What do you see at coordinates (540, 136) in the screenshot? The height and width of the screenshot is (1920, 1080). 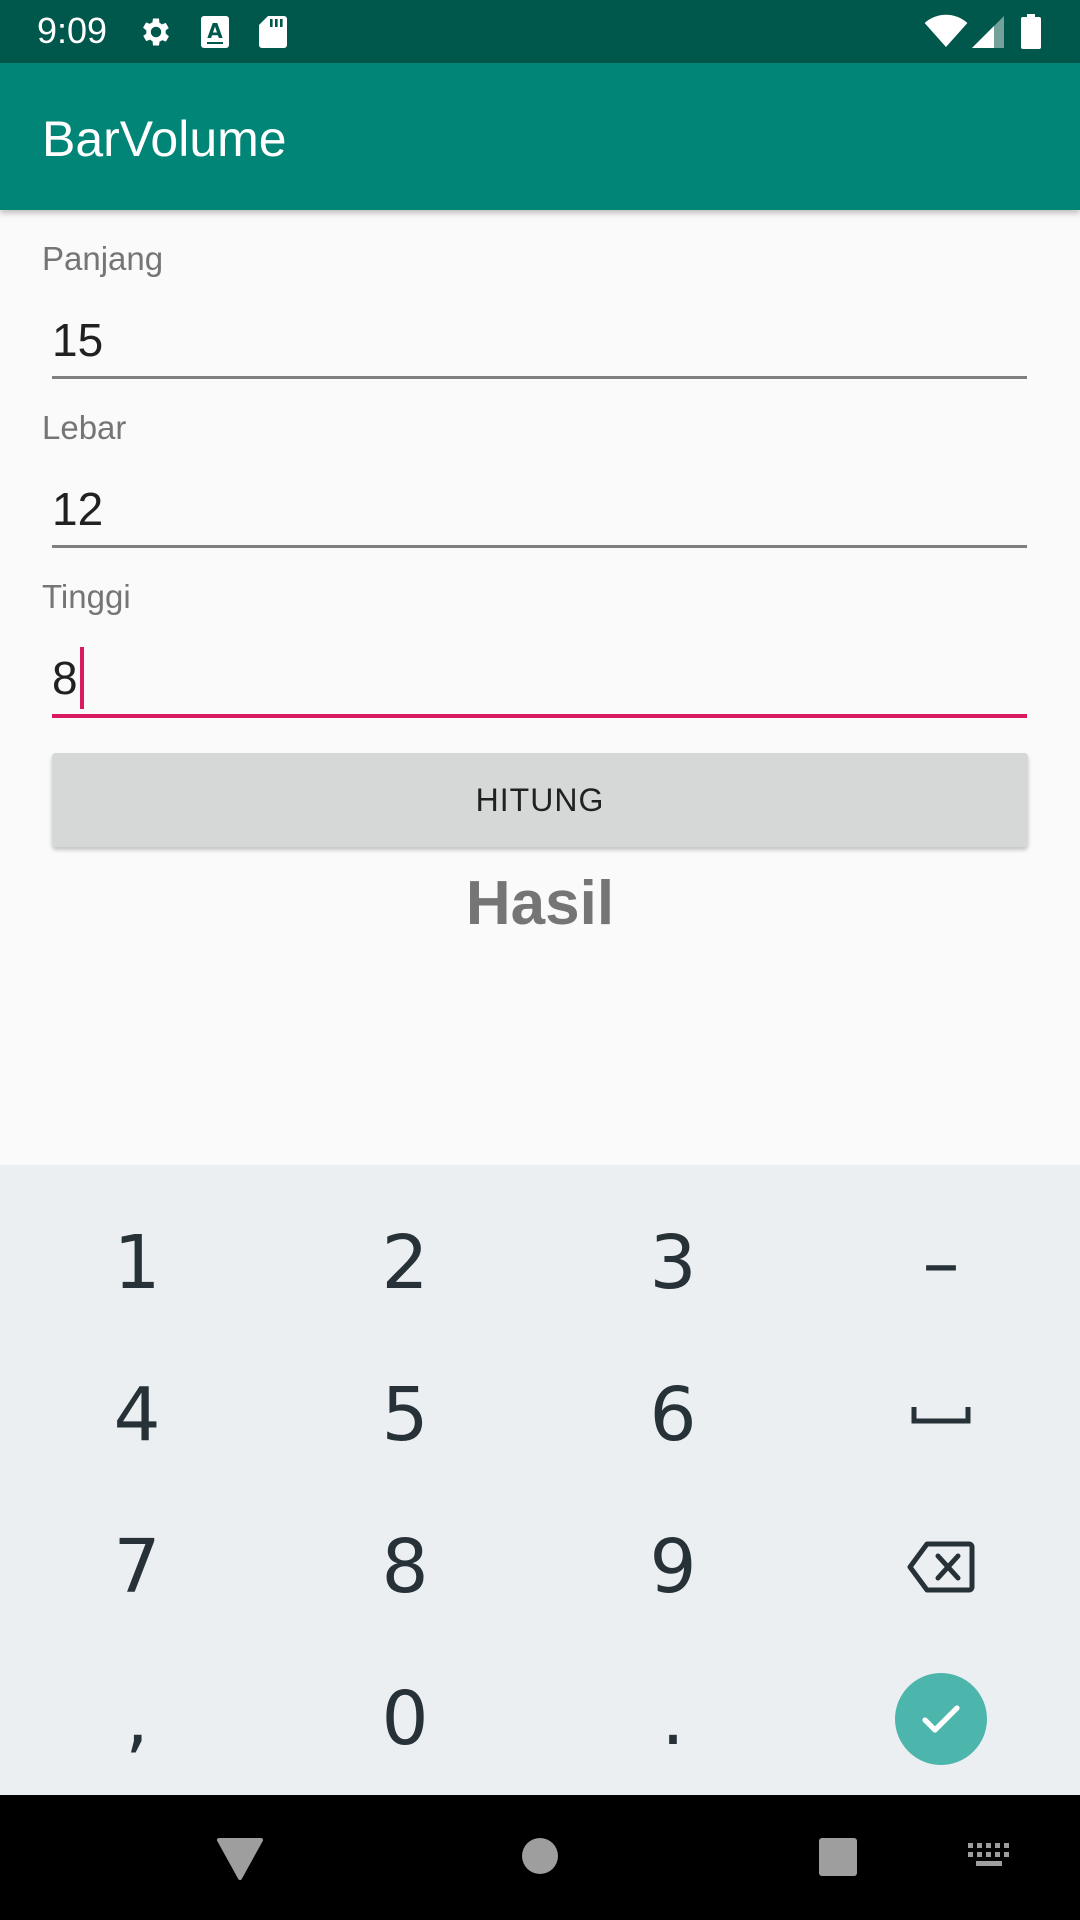 I see `app-bar: BarVolume` at bounding box center [540, 136].